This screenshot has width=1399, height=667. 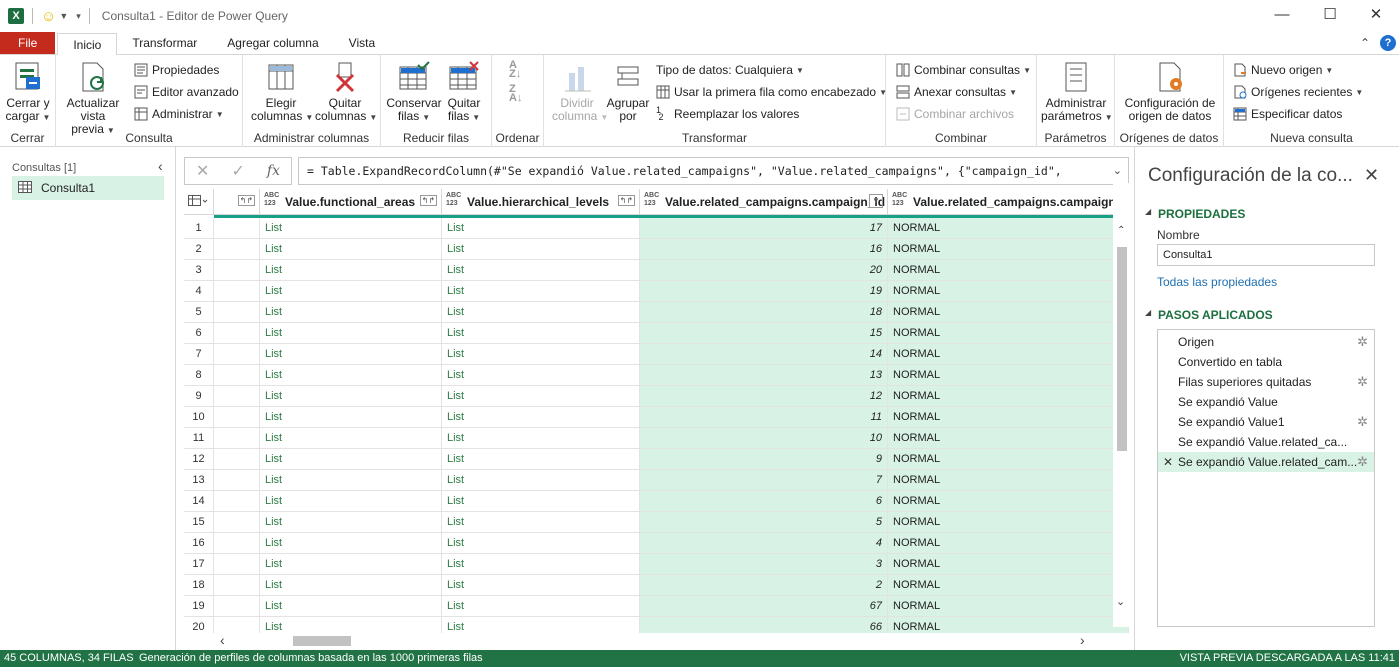 What do you see at coordinates (1388, 43) in the screenshot?
I see `help-icon: ?` at bounding box center [1388, 43].